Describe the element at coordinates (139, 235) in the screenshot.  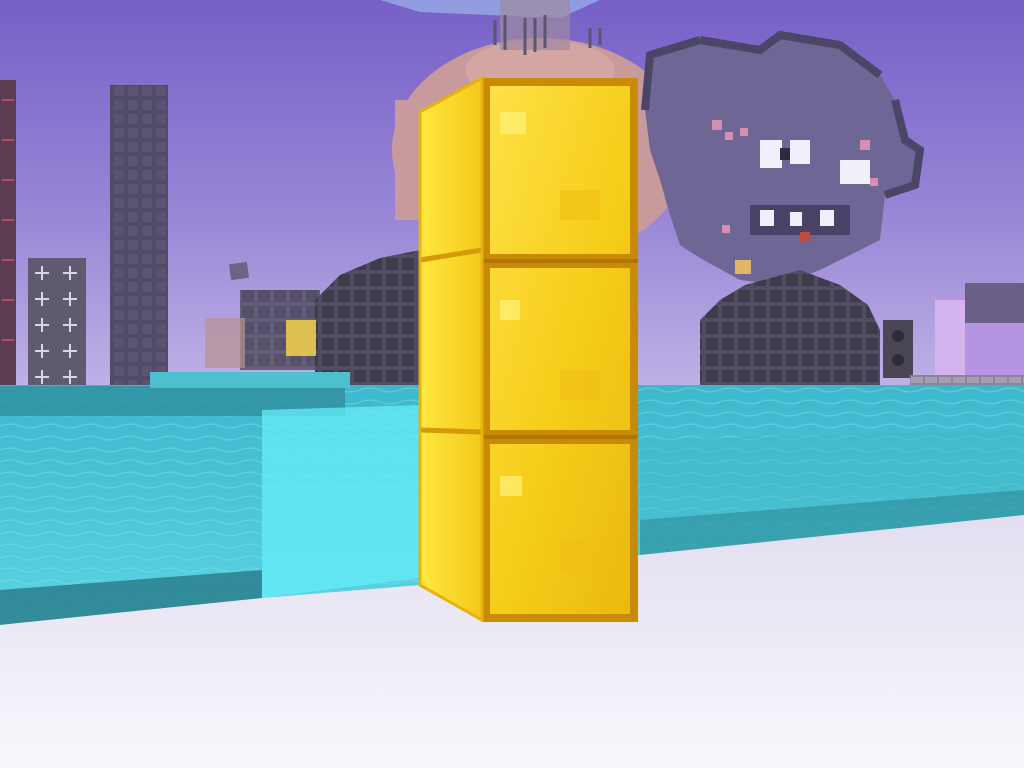
I see `tall-stone-tower` at that location.